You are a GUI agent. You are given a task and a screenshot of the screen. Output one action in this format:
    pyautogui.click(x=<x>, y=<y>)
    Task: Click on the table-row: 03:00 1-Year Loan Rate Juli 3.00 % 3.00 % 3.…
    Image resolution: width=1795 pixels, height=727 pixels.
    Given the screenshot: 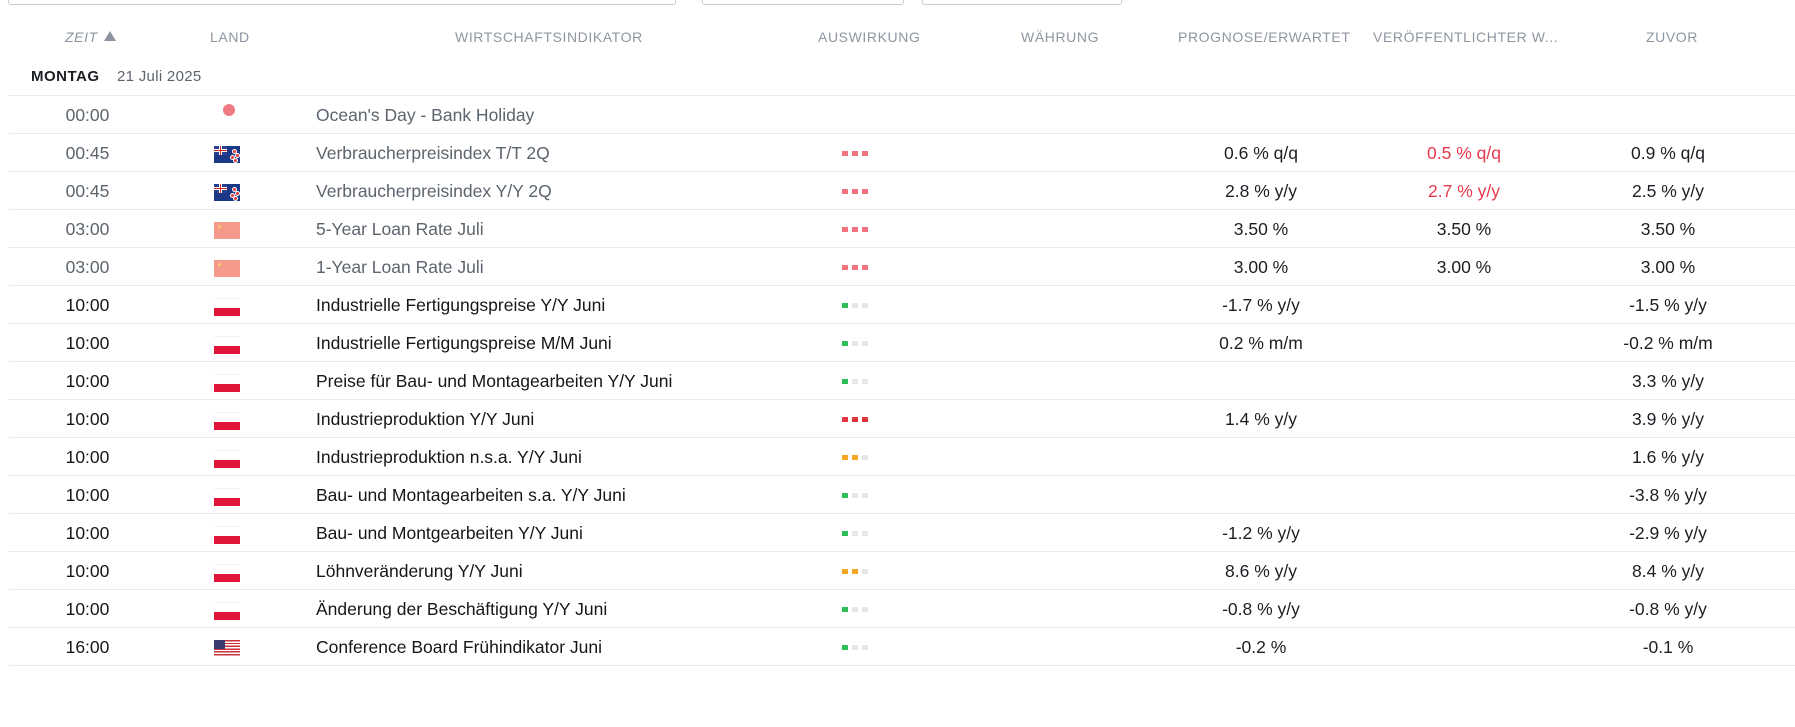 What is the action you would take?
    pyautogui.click(x=902, y=267)
    